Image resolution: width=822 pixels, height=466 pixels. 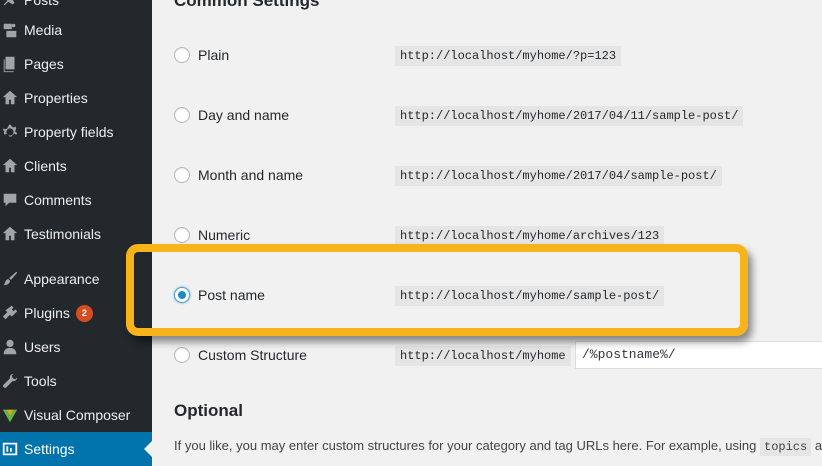 What do you see at coordinates (76, 30) in the screenshot?
I see `sidebar-item-media: Media` at bounding box center [76, 30].